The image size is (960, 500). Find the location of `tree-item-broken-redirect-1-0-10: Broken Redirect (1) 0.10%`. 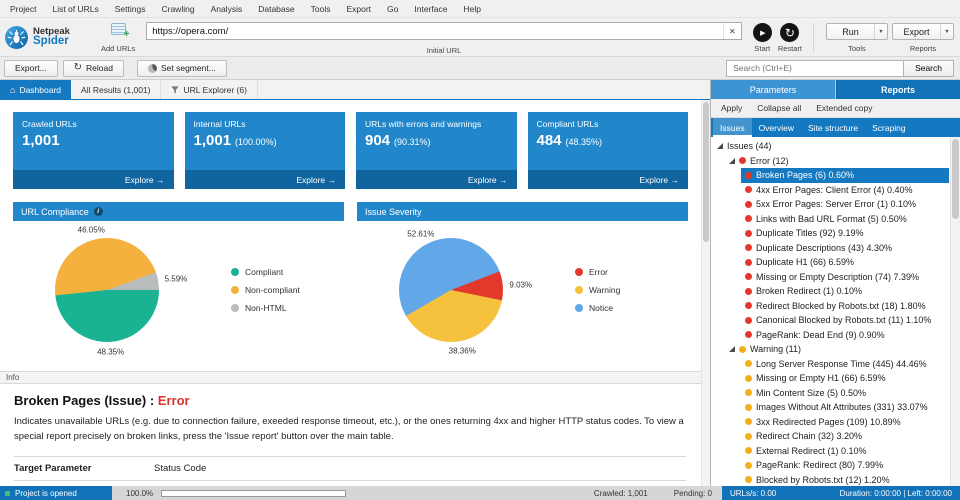

tree-item-broken-redirect-1-0-10: Broken Redirect (1) 0.10% is located at coordinates (845, 291).